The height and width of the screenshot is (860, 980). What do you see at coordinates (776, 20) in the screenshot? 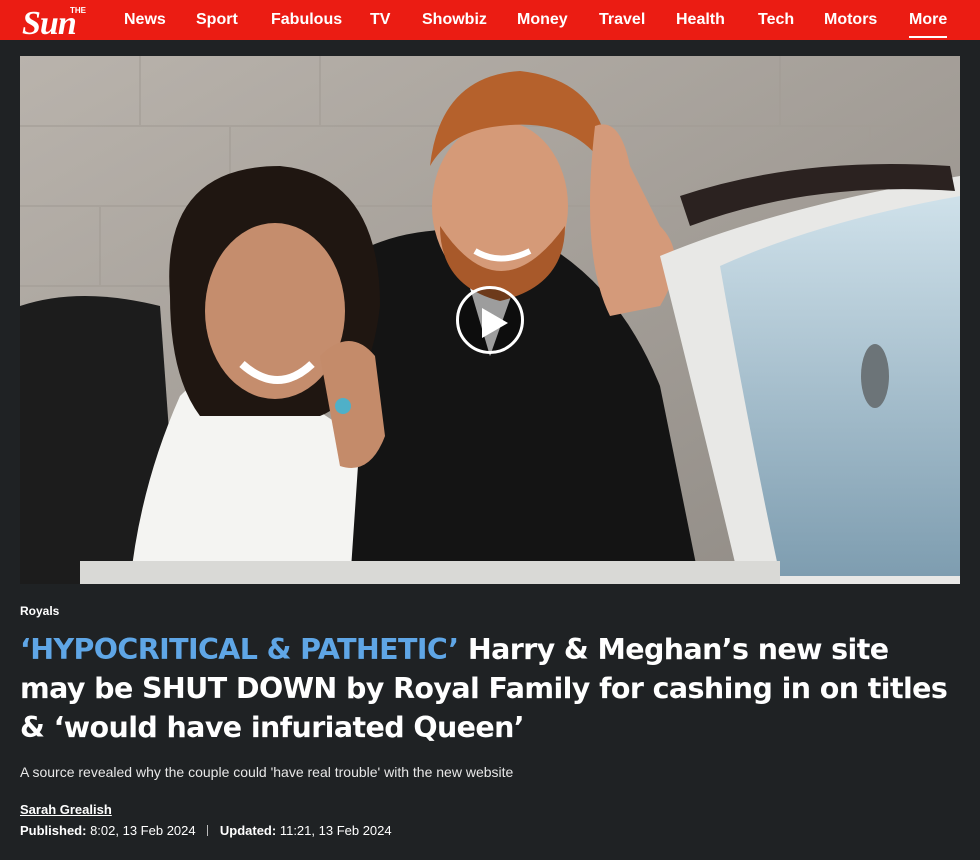
I see `nav-item-tech: Tech` at bounding box center [776, 20].